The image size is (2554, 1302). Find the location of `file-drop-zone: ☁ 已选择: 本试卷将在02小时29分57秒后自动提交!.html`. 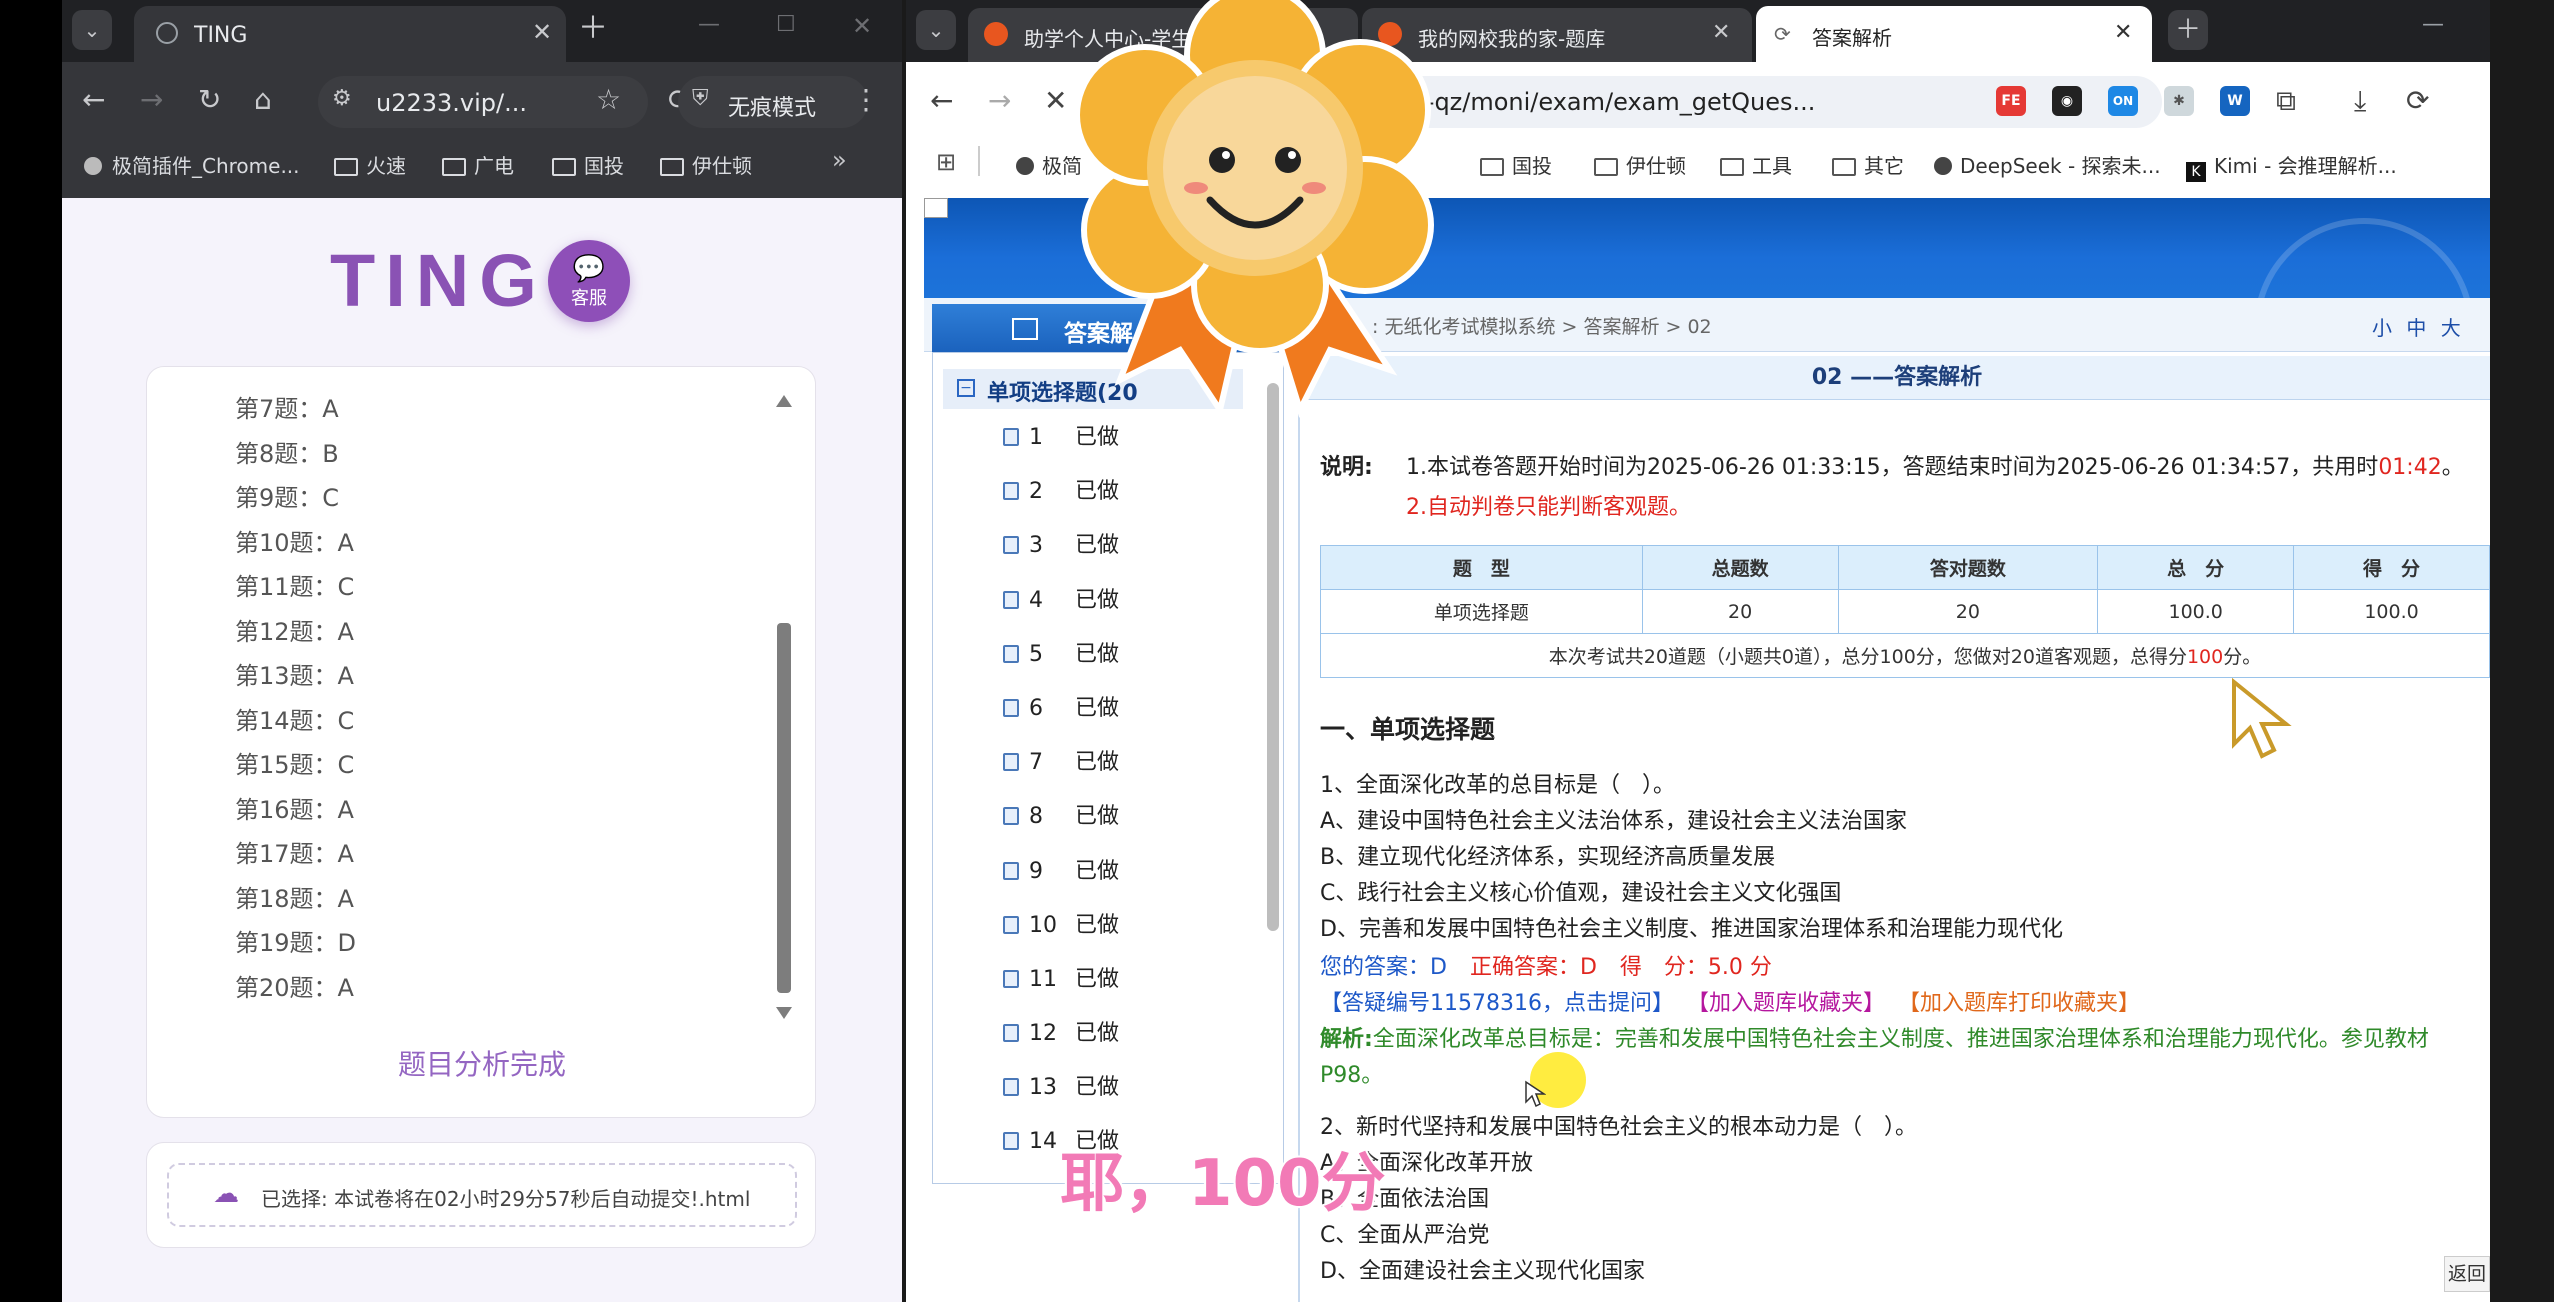

file-drop-zone: ☁ 已选择: 本试卷将在02小时29分57秒后自动提交!.html is located at coordinates (482, 1195).